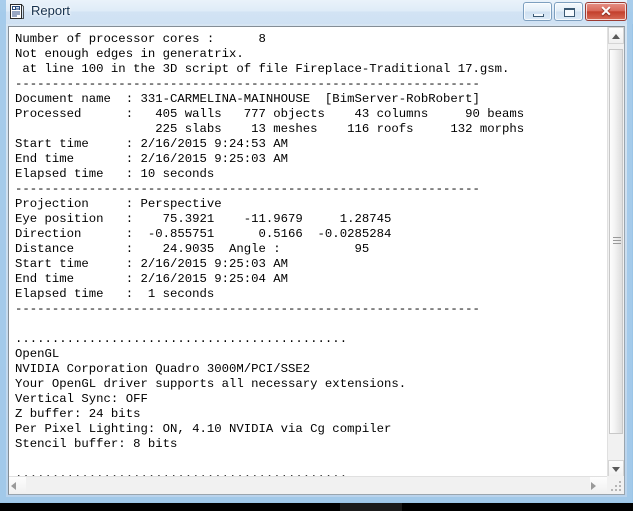 This screenshot has height=511, width=633. I want to click on scroll-up-button, so click(616, 35).